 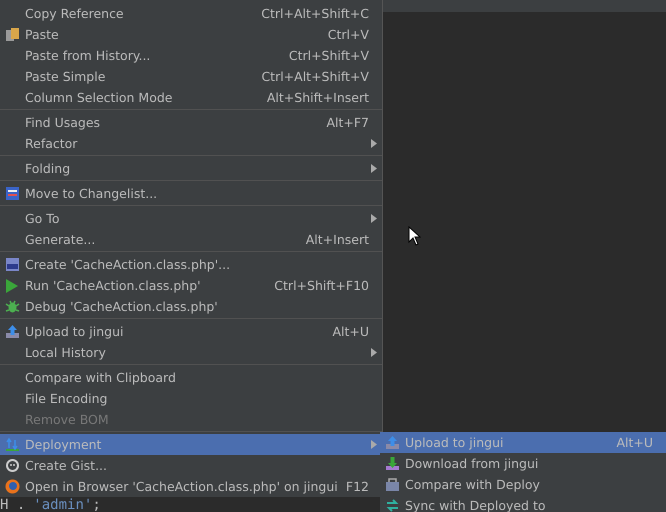 I want to click on sync-icon, so click(x=392, y=505).